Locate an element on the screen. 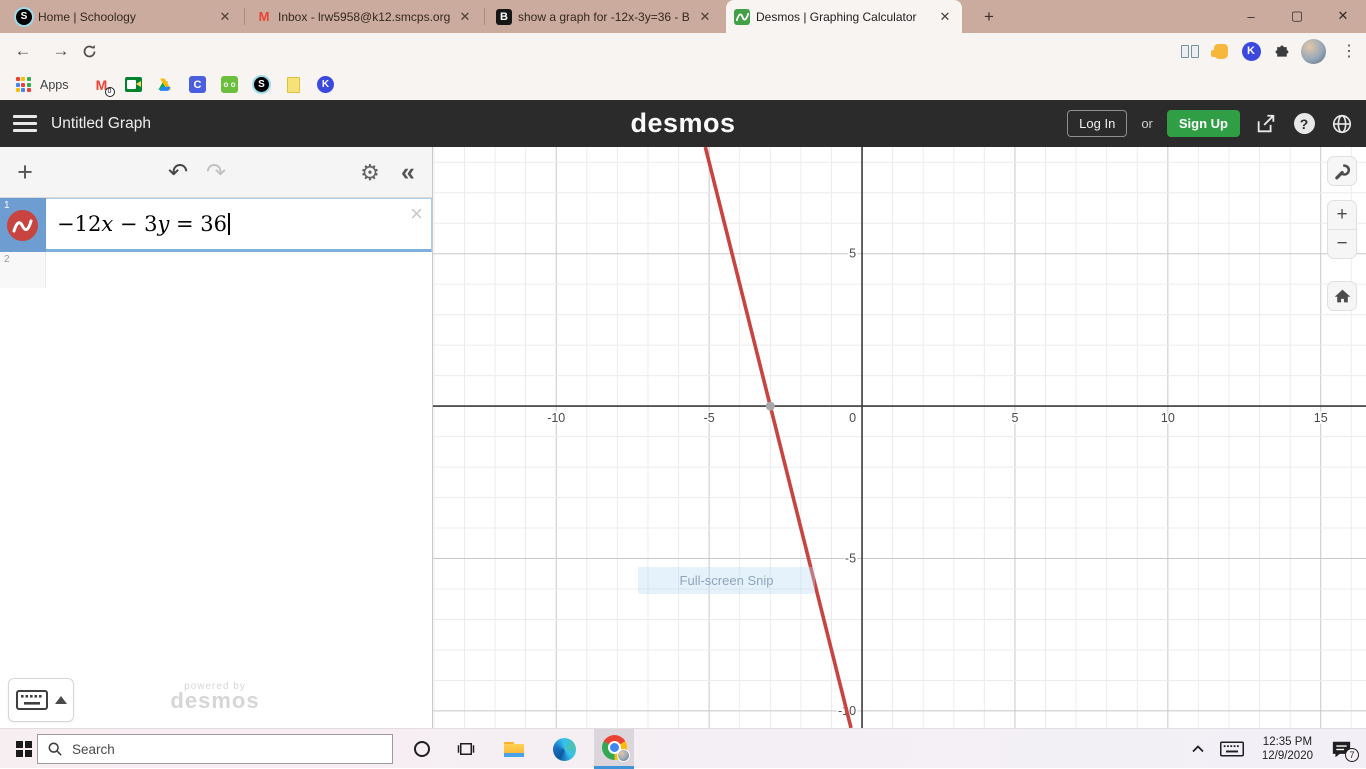 The width and height of the screenshot is (1366, 769). meet-bookmark-icon is located at coordinates (134, 85).